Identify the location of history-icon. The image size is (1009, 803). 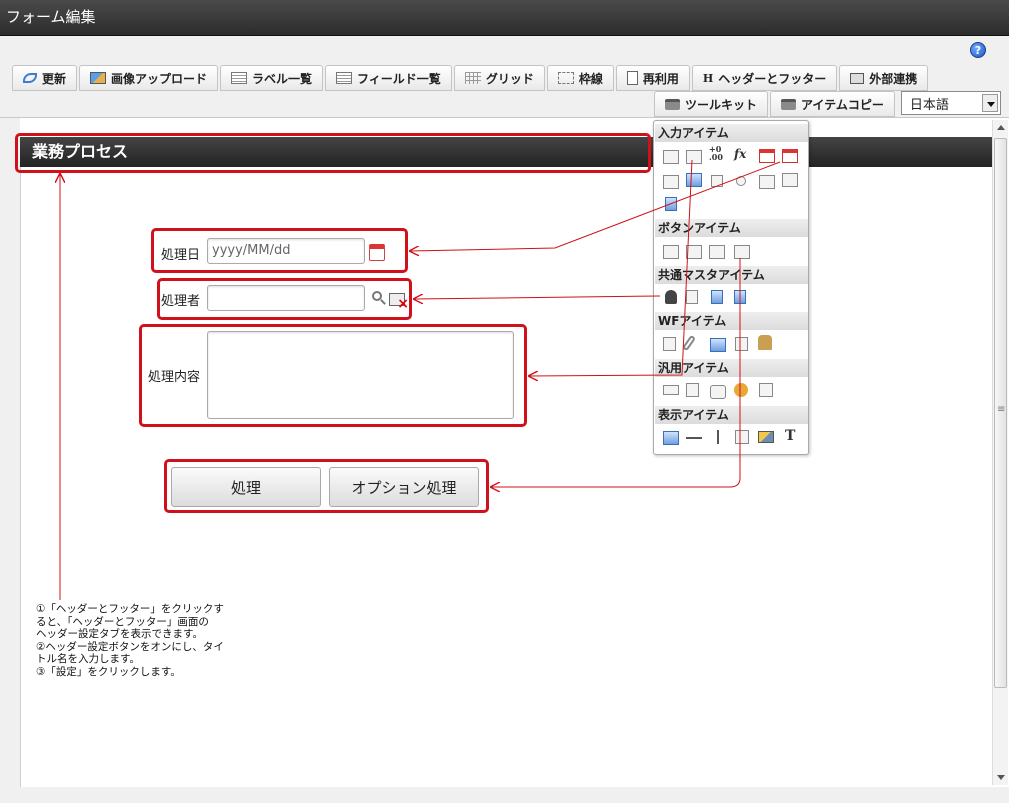
(741, 344).